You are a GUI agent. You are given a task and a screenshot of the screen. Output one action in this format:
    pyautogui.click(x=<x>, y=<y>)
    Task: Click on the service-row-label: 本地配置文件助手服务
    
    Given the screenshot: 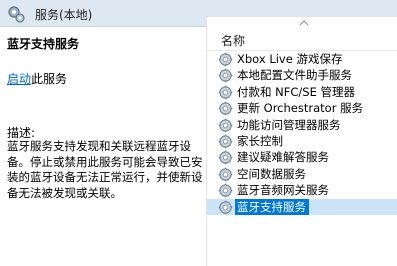 What is the action you would take?
    pyautogui.click(x=294, y=75)
    